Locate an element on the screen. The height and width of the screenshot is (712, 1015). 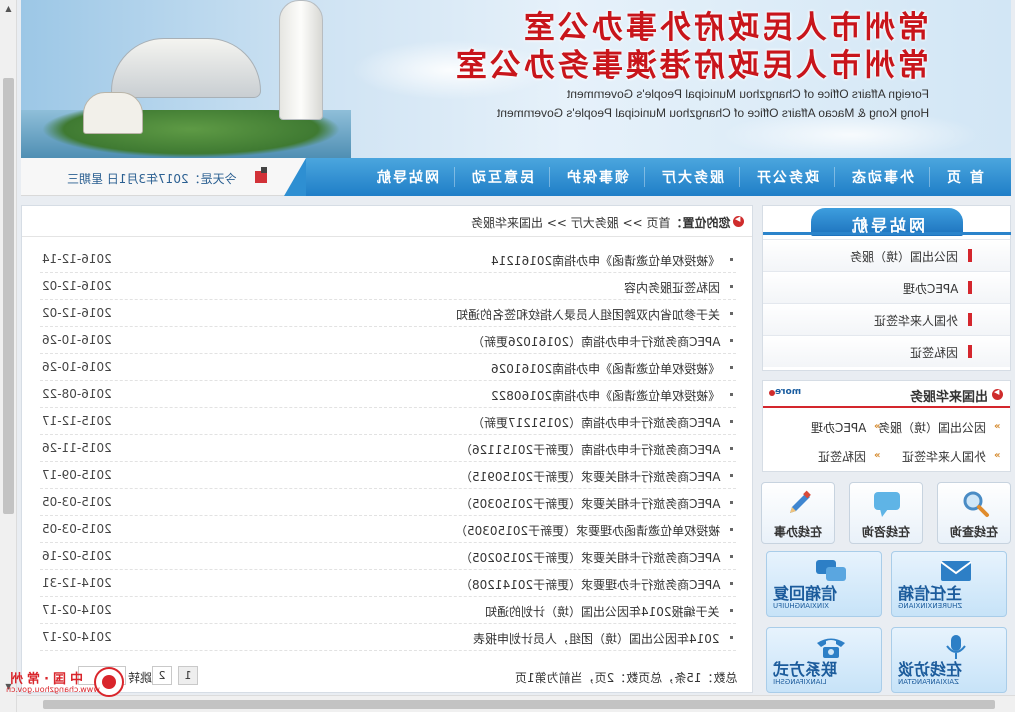
article-title: APEC商务旅行卡相关要求（更新于20150915） is located at coordinates (590, 476).